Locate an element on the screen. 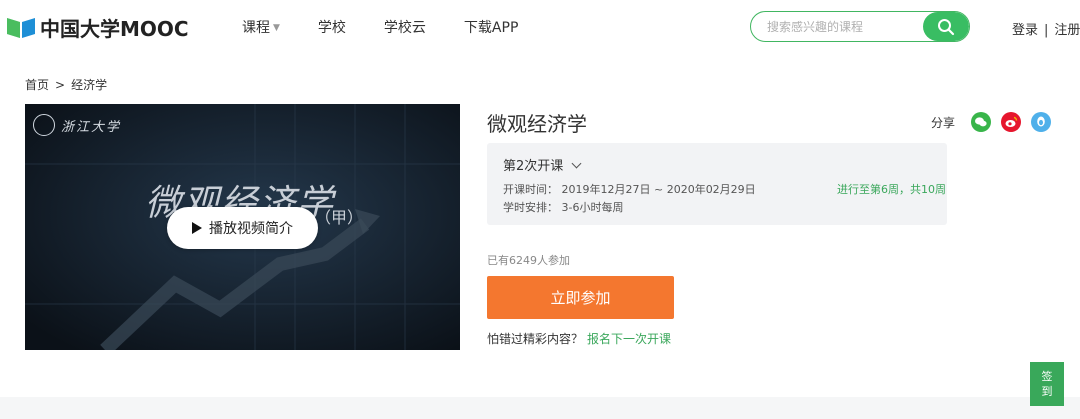 This screenshot has height=419, width=1080. nav-item-courses: 课程 ▼ is located at coordinates (261, 27).